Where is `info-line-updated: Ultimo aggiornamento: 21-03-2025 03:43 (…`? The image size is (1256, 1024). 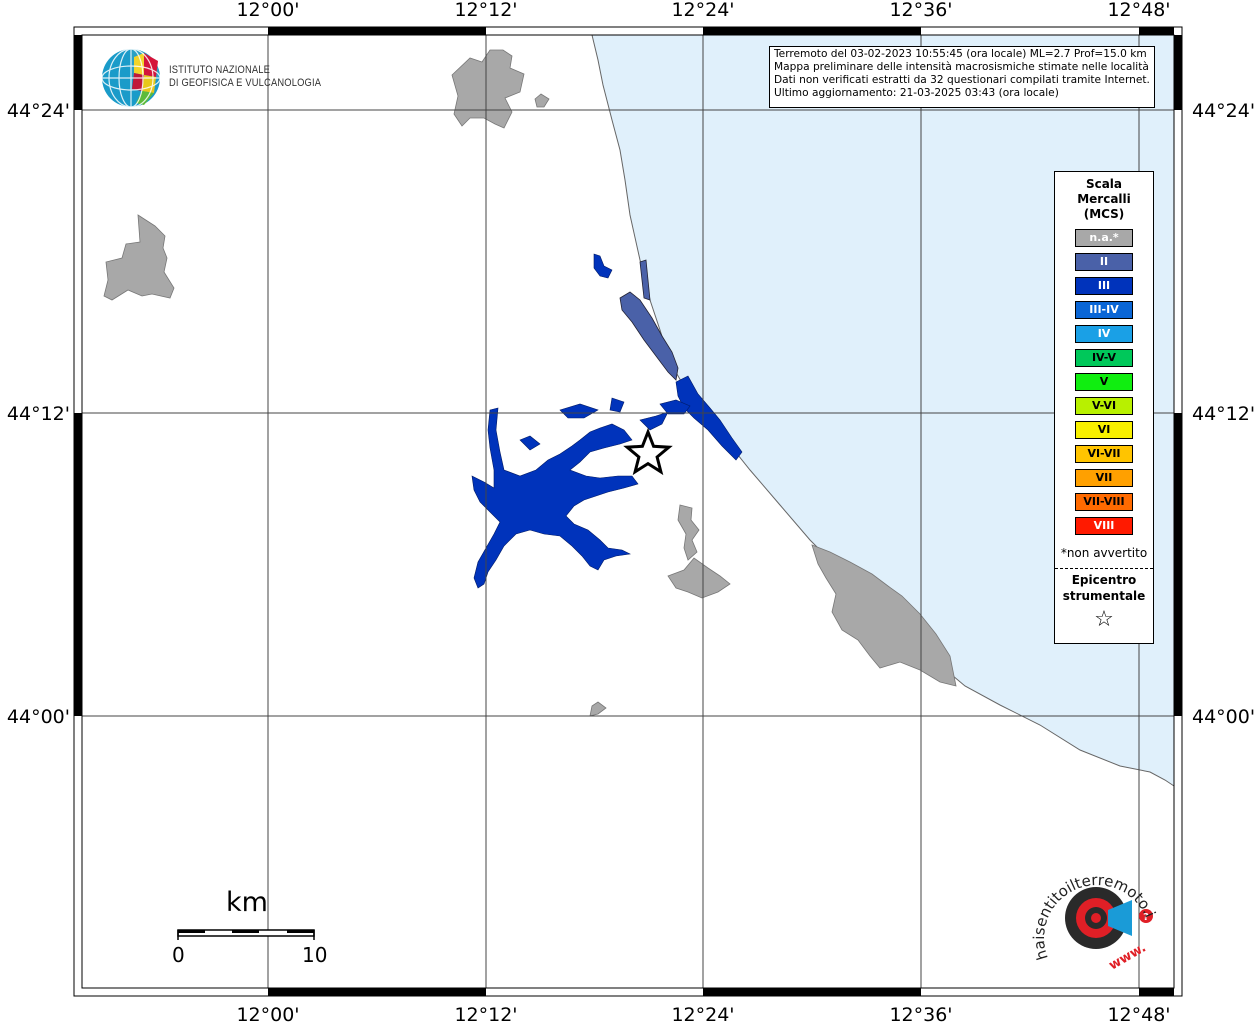 info-line-updated: Ultimo aggiornamento: 21-03-2025 03:43 (… is located at coordinates (916, 93).